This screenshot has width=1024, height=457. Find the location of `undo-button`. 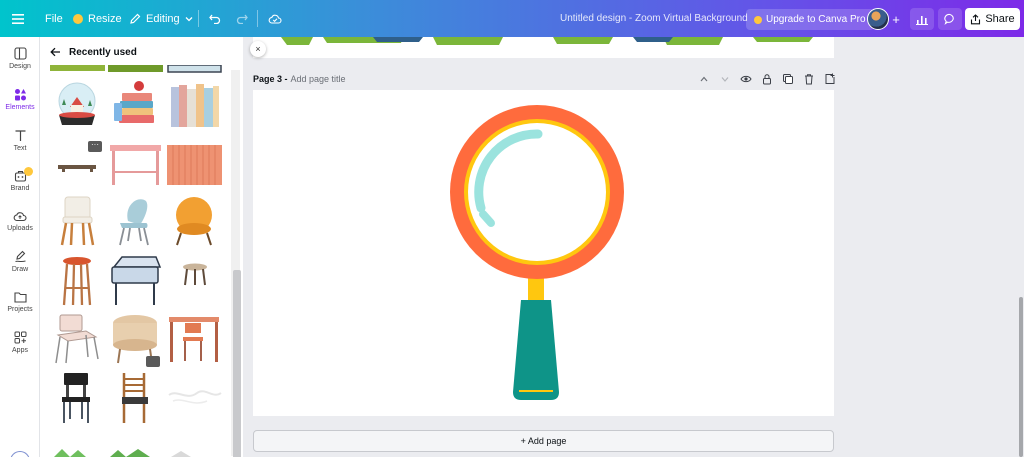

undo-button is located at coordinates (215, 18).